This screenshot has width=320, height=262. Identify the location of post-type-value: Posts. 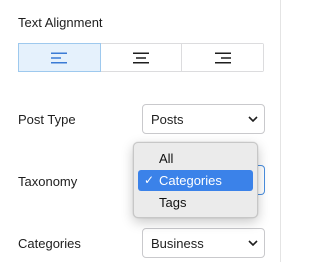
(167, 119).